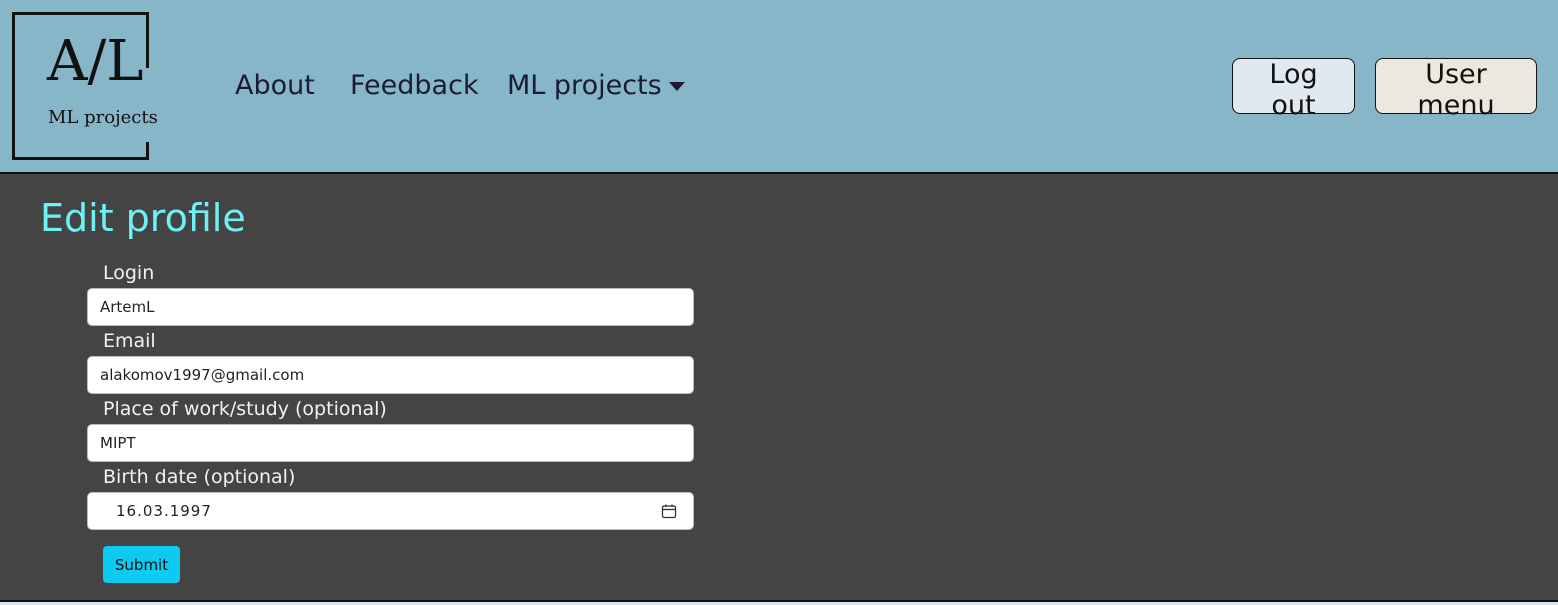 This screenshot has height=605, width=1558. Describe the element at coordinates (103, 117) in the screenshot. I see `logo-subtitle: ML projects` at that location.